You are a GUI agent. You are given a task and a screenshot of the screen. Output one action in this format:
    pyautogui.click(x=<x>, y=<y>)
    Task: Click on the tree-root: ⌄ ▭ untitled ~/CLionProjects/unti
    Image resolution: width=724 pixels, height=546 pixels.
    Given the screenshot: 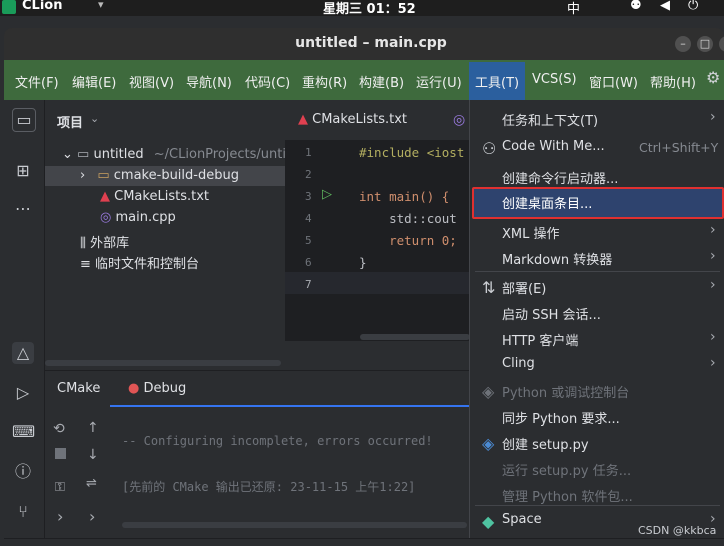 What is the action you would take?
    pyautogui.click(x=174, y=154)
    